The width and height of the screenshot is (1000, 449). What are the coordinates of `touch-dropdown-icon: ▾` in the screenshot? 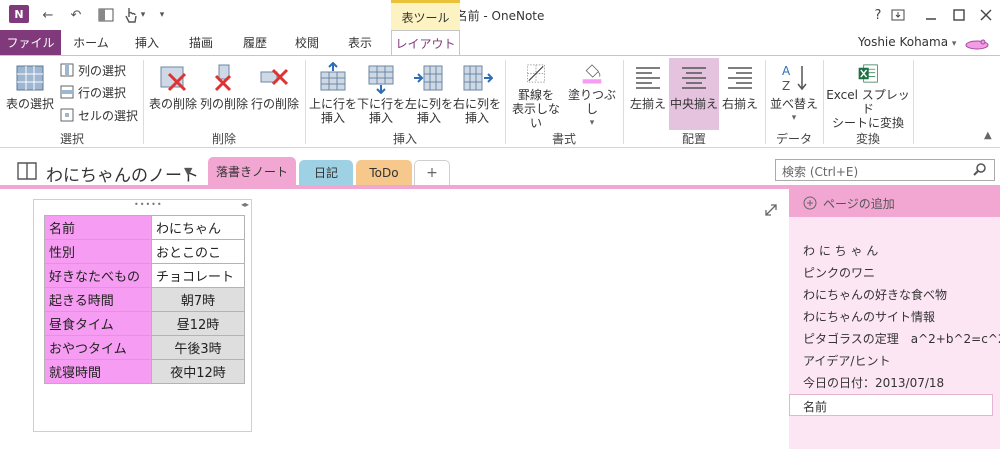 It's located at (143, 15).